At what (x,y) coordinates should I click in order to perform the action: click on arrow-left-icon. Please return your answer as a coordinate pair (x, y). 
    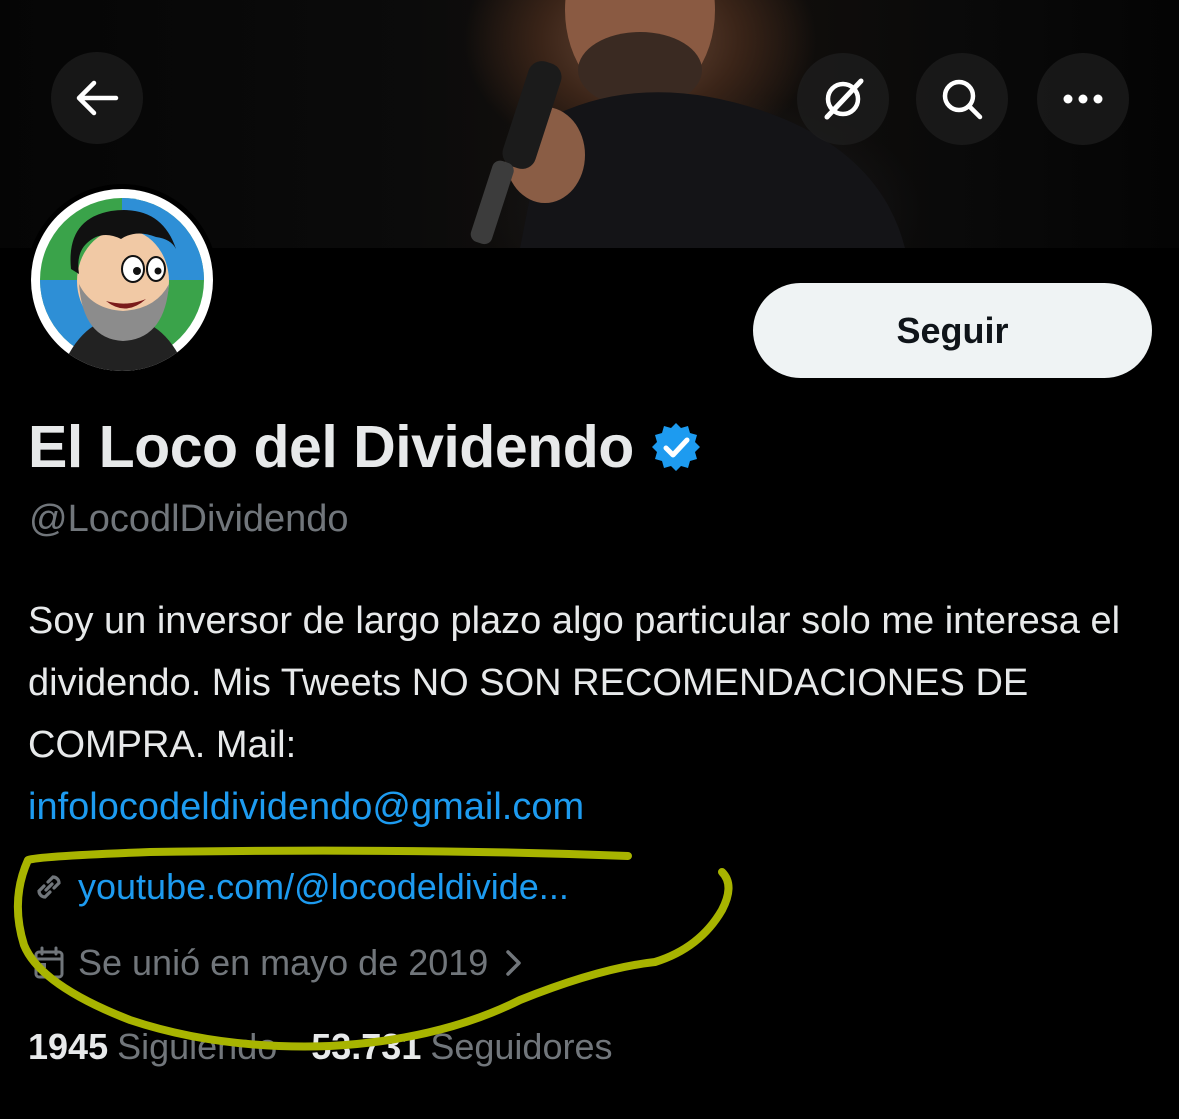
    Looking at the image, I should click on (97, 98).